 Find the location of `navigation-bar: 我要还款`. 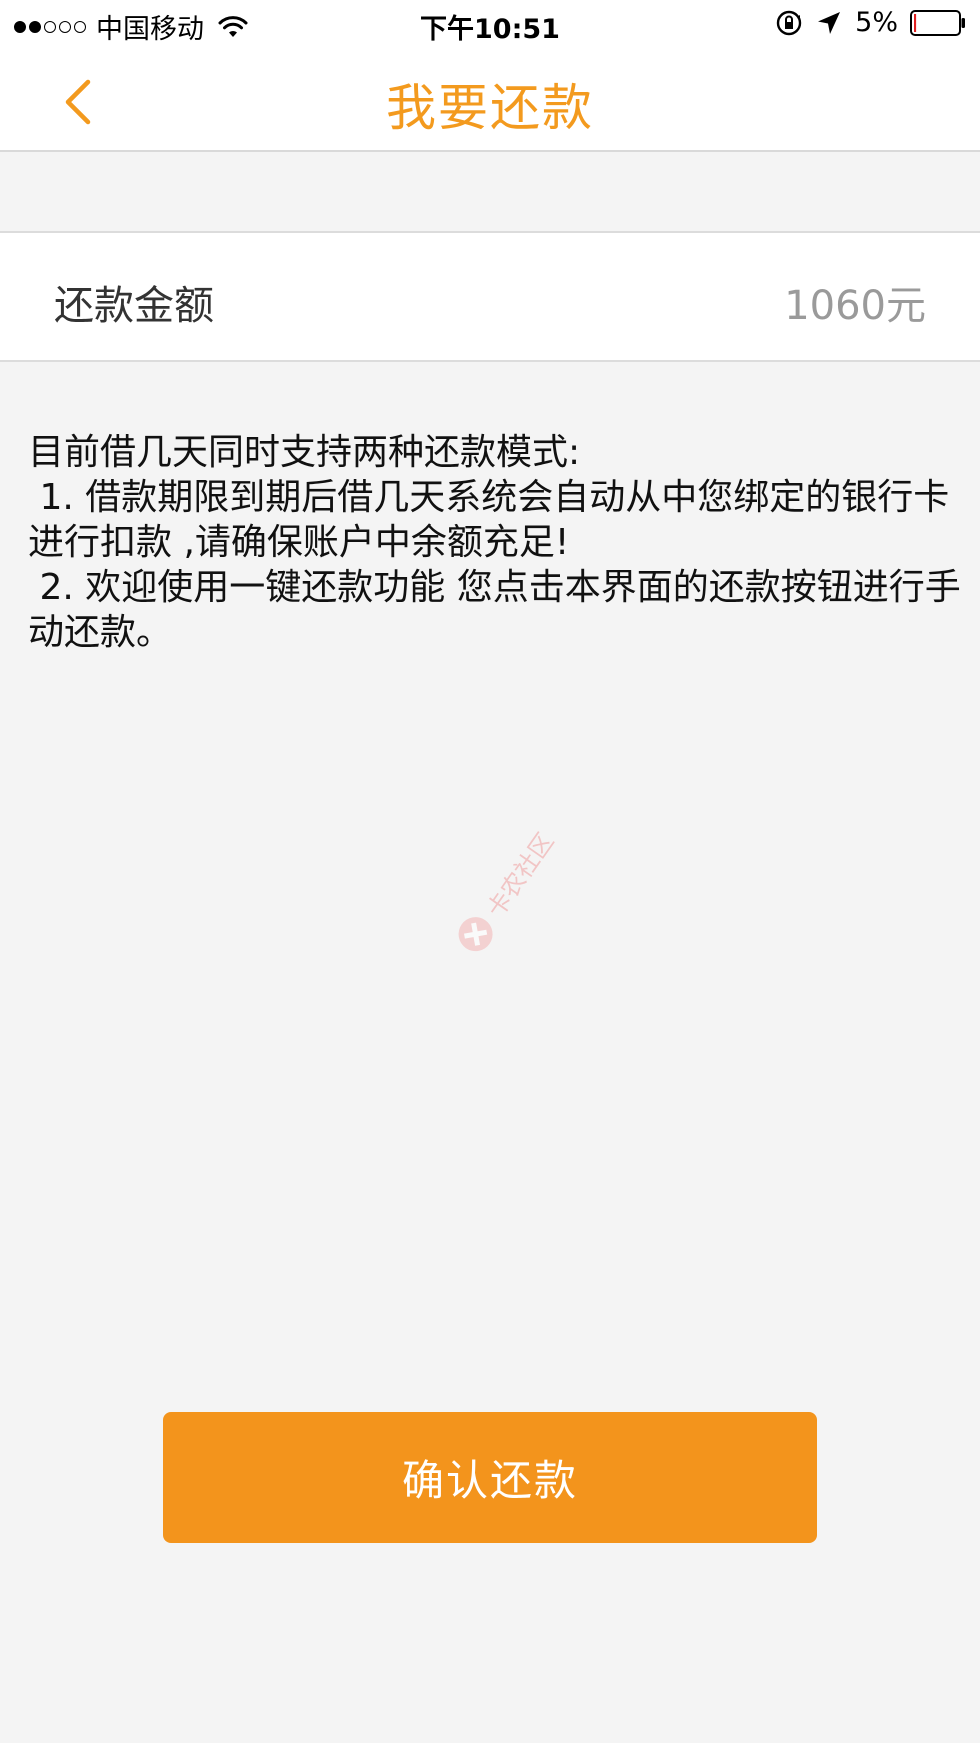

navigation-bar: 我要还款 is located at coordinates (490, 101).